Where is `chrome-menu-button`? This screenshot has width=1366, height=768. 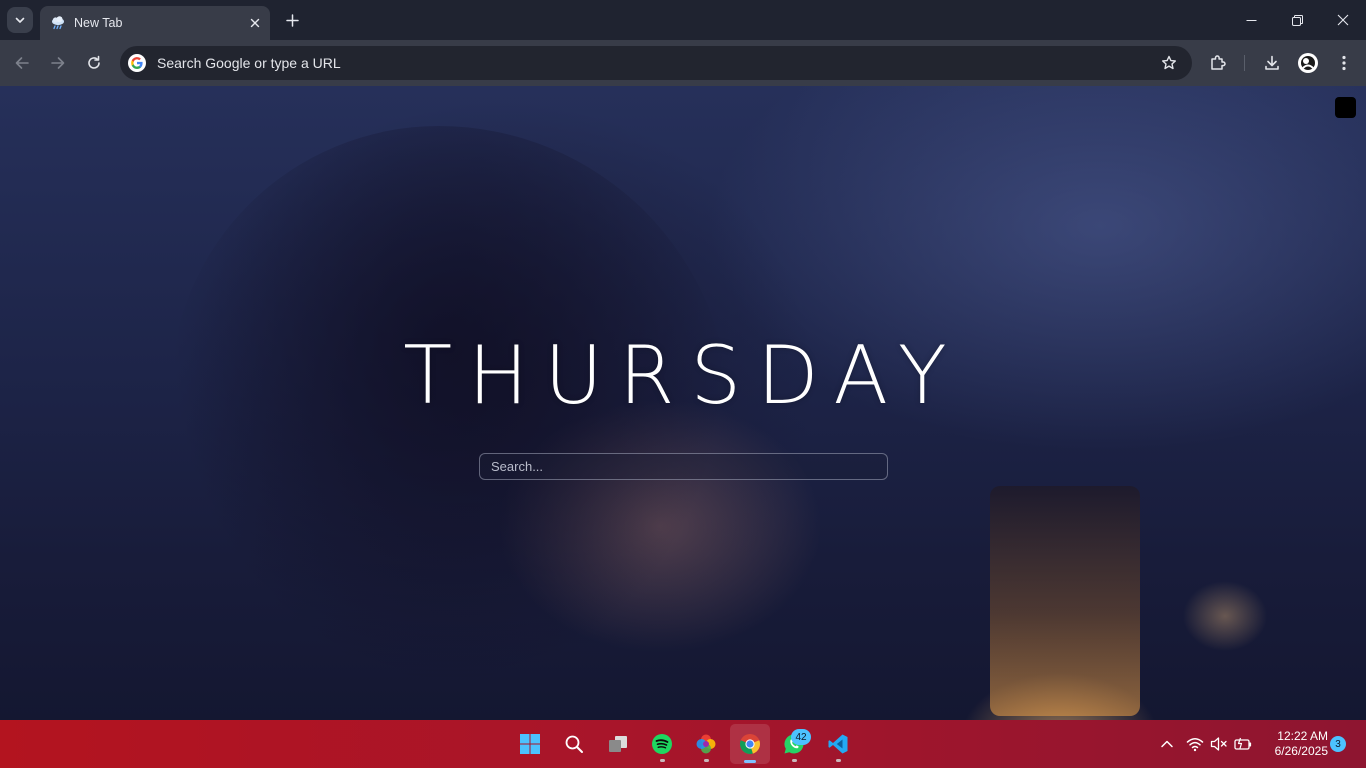
chrome-menu-button is located at coordinates (1344, 63).